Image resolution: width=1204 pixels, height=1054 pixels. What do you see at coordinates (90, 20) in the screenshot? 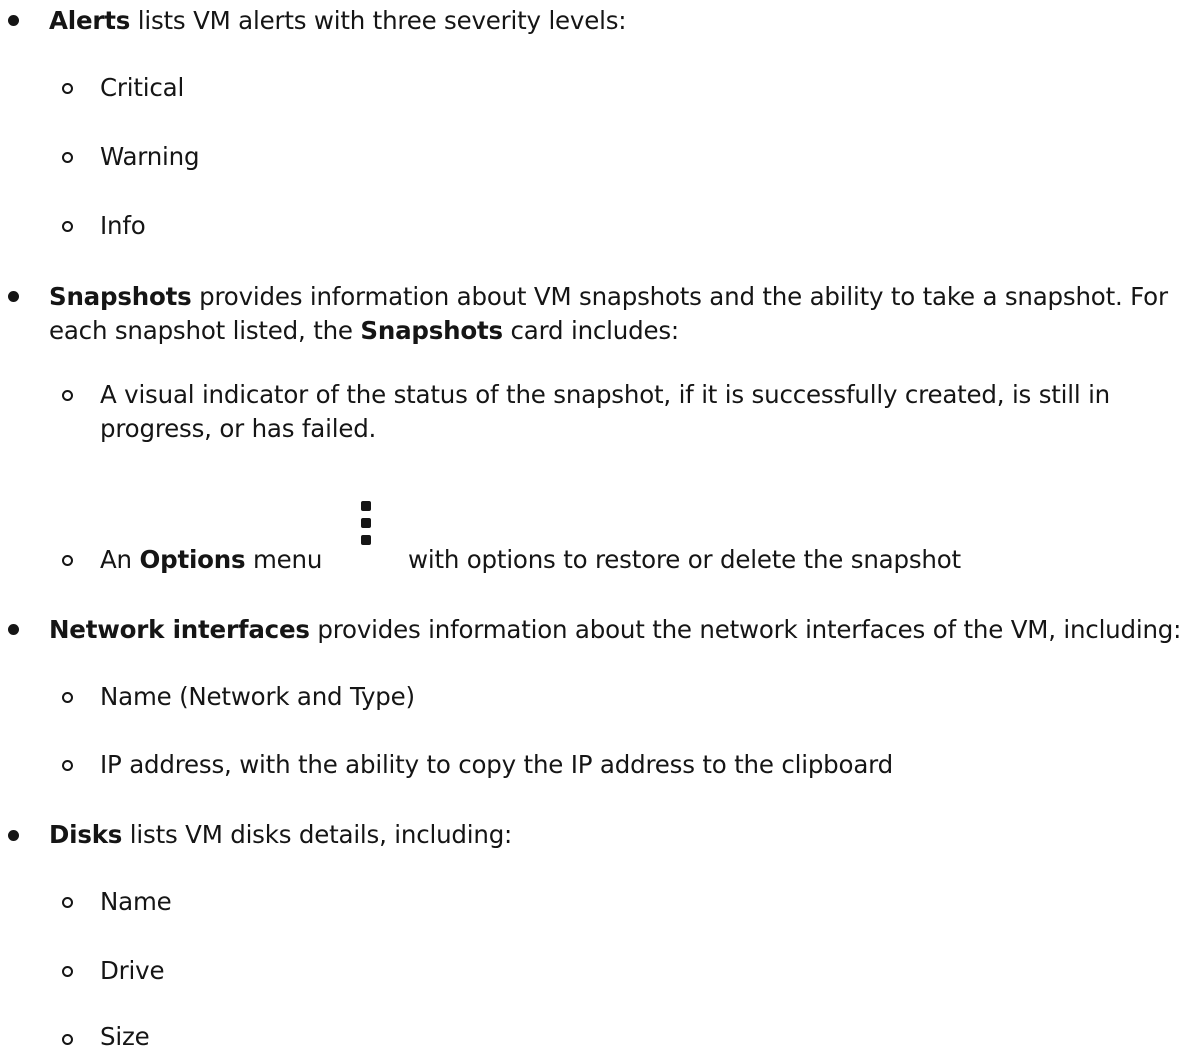
I see `term-alerts: Alerts` at bounding box center [90, 20].